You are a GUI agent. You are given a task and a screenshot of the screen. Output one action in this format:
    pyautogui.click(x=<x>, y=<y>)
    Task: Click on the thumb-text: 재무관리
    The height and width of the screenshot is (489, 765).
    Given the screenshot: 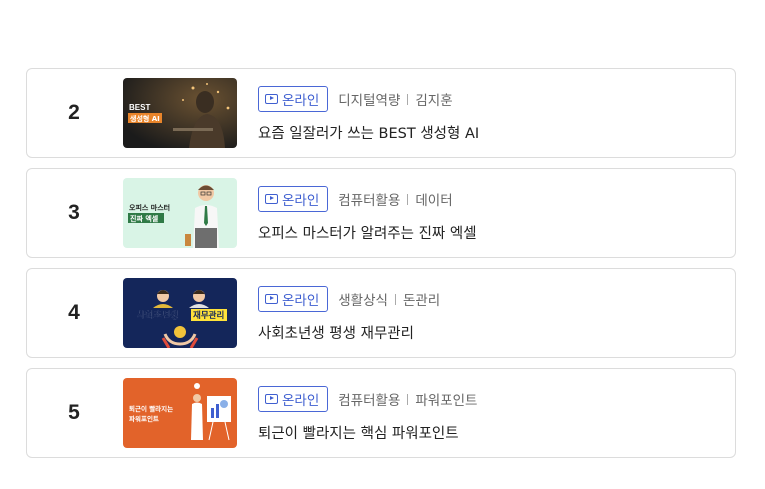 What is the action you would take?
    pyautogui.click(x=208, y=315)
    